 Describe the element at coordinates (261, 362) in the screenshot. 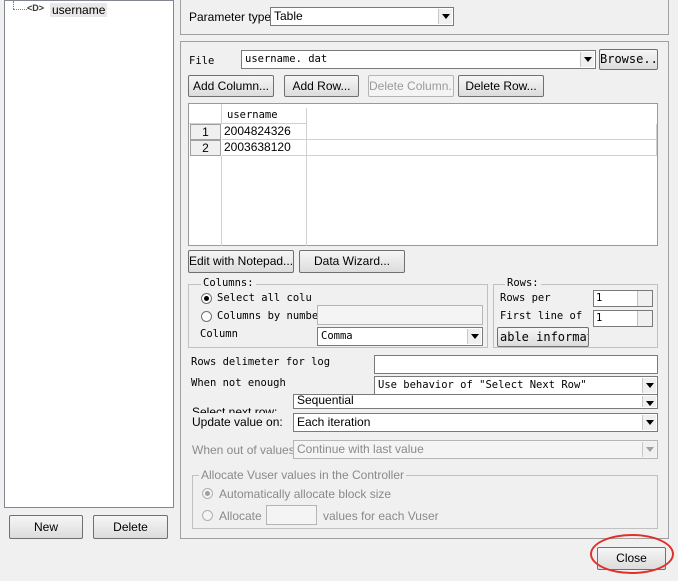

I see `rows-delimiter-label: Rows delimeter for log` at that location.